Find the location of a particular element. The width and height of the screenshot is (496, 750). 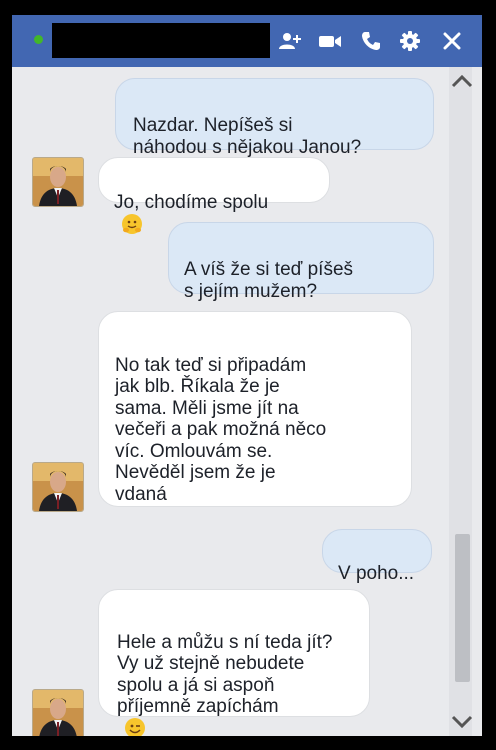

phone-icon is located at coordinates (371, 41).